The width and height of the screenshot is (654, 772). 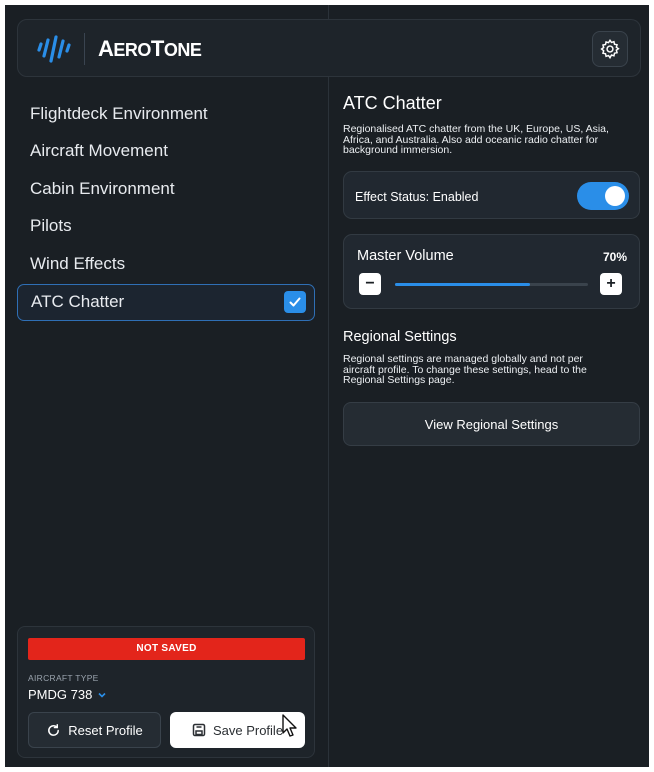 I want to click on view-regional-settings-button: View Regional Settings, so click(x=491, y=424).